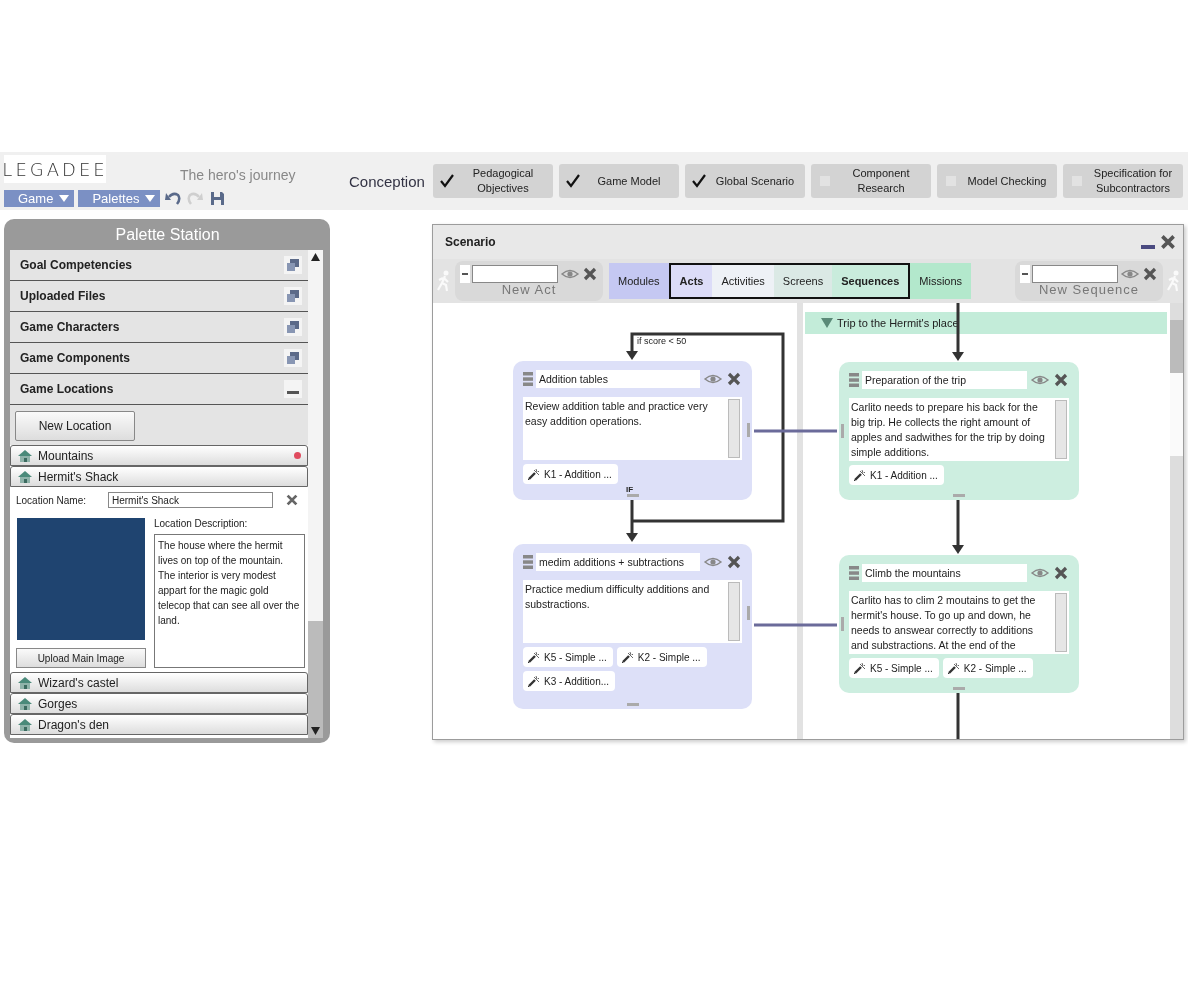  What do you see at coordinates (159, 724) in the screenshot?
I see `location-item: Dragon's den` at bounding box center [159, 724].